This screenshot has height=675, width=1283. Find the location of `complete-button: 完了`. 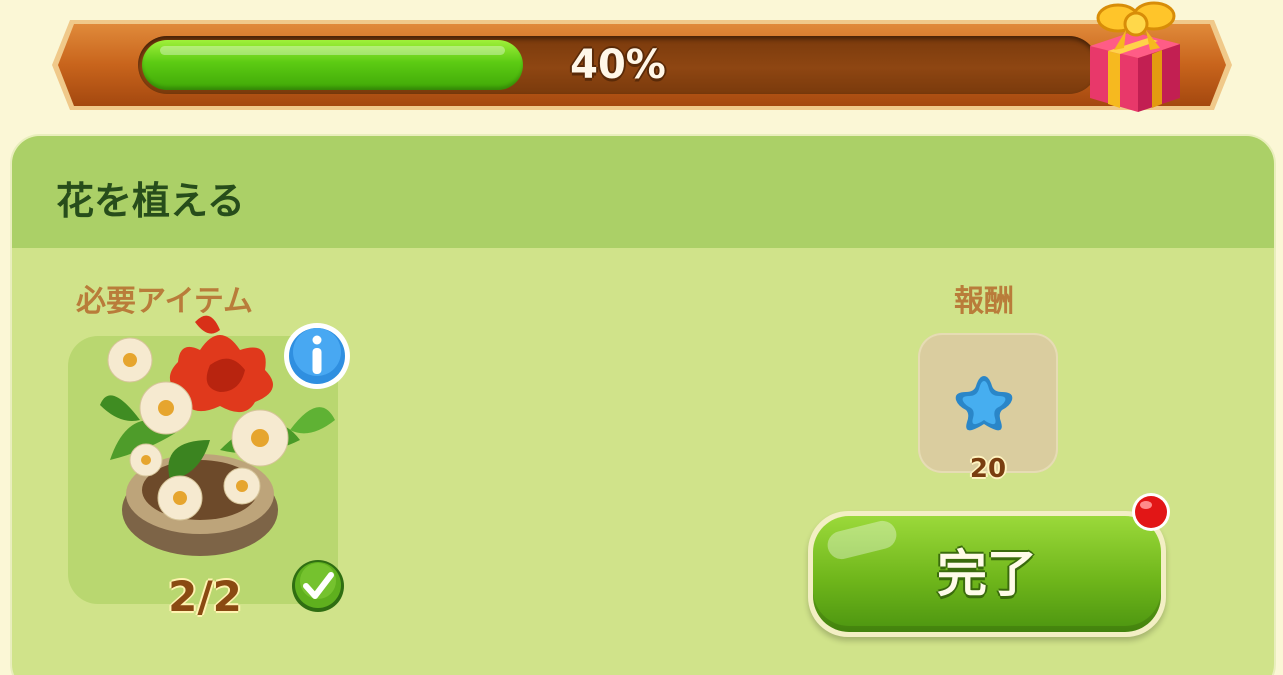

complete-button: 完了 is located at coordinates (987, 574).